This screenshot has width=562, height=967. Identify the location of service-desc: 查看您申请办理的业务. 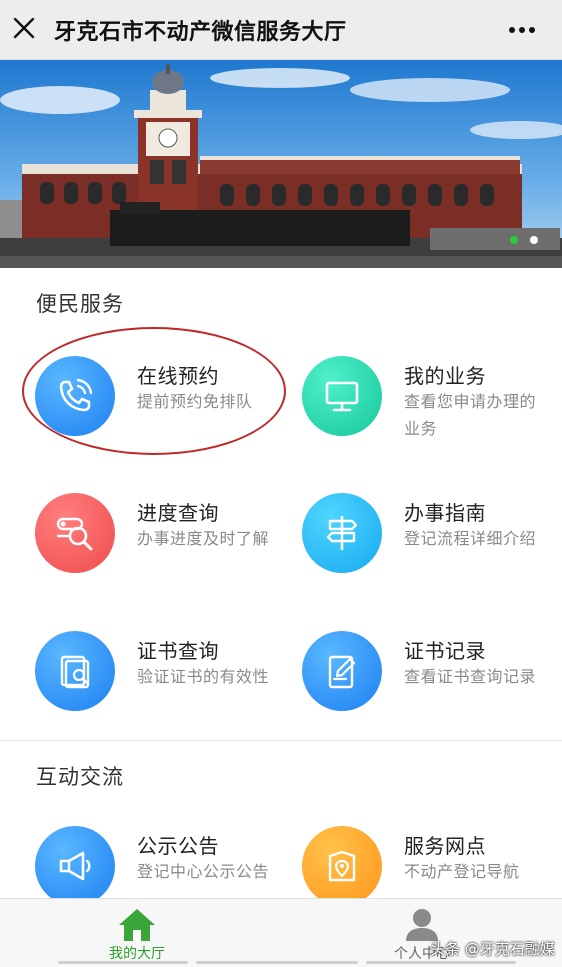
(470, 415).